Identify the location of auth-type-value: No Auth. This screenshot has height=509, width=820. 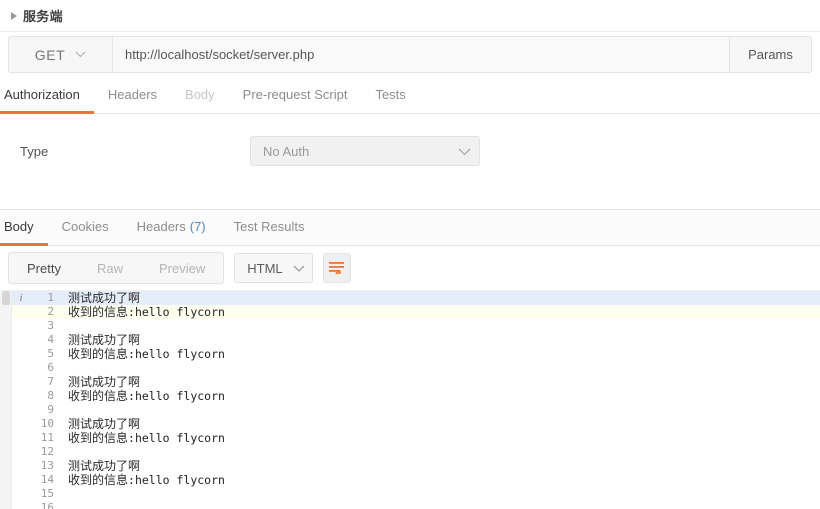
(286, 151).